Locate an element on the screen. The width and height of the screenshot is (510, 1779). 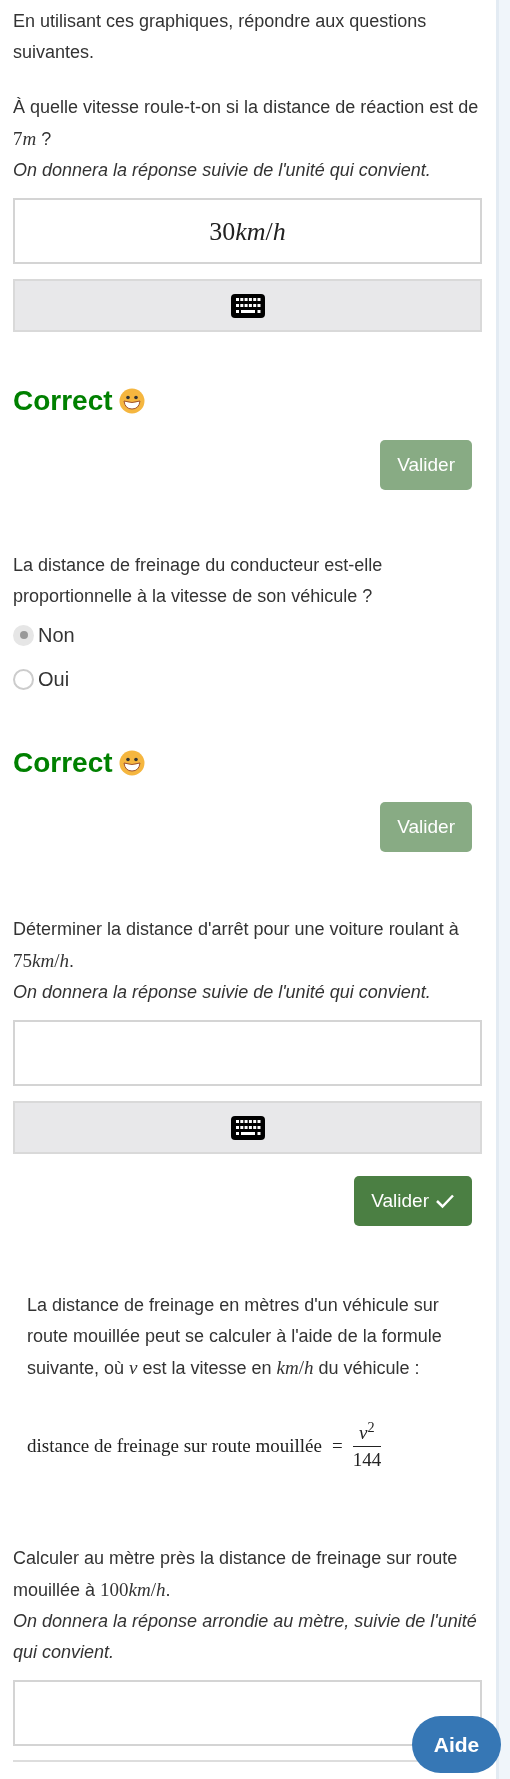
checkmark-icon is located at coordinates (445, 1201).